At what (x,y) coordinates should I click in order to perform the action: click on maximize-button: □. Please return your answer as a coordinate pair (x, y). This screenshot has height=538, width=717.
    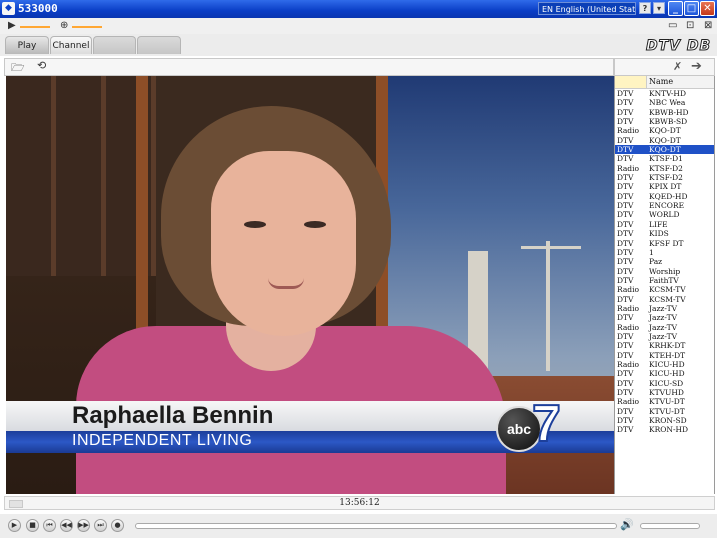
    Looking at the image, I should click on (691, 8).